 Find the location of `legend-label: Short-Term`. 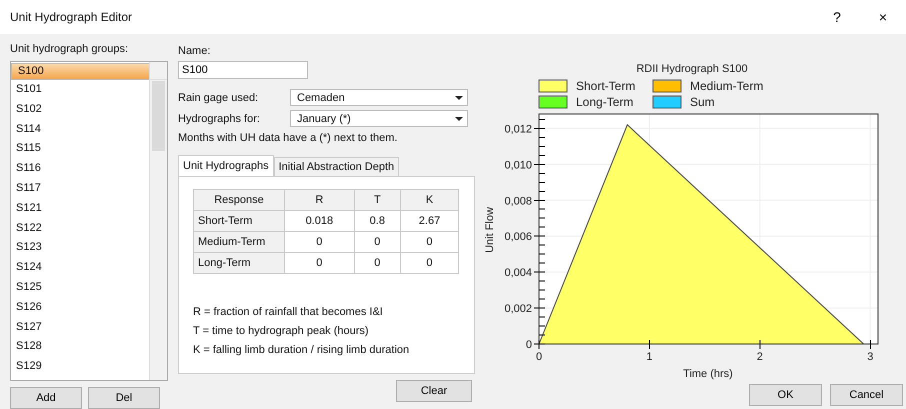

legend-label: Short-Term is located at coordinates (606, 86).